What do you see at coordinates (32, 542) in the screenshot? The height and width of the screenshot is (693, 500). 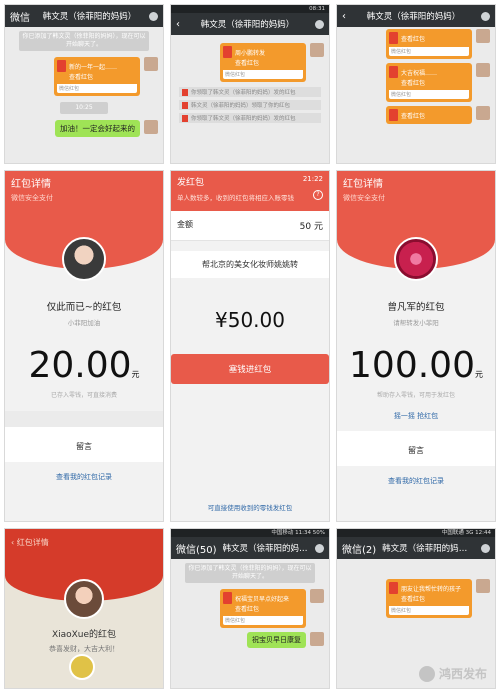 I see `header-title: 红包详情` at bounding box center [32, 542].